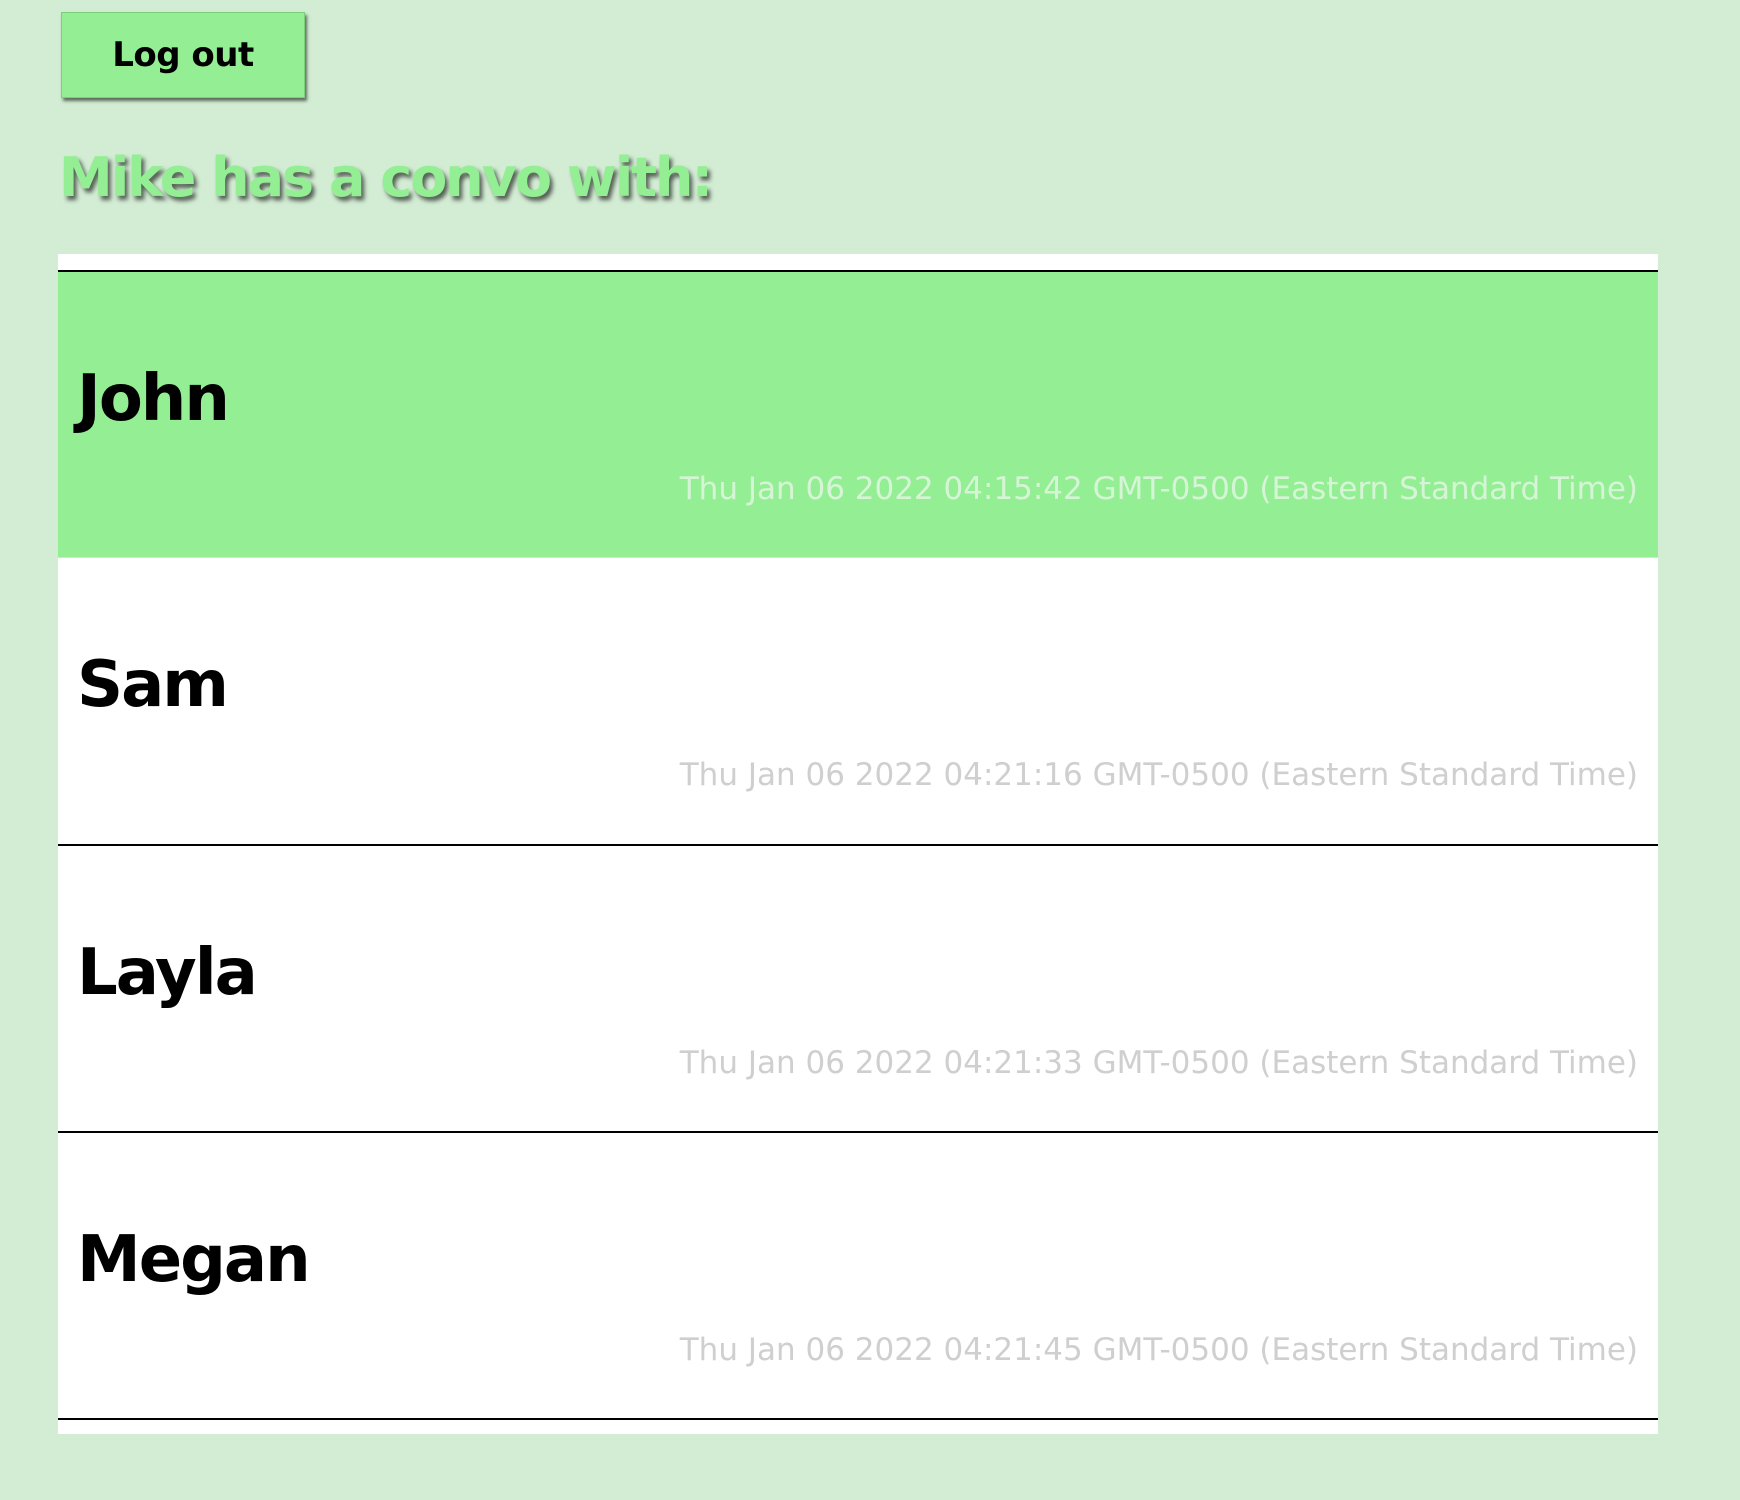 The height and width of the screenshot is (1500, 1740). I want to click on list-divider, so click(858, 1419).